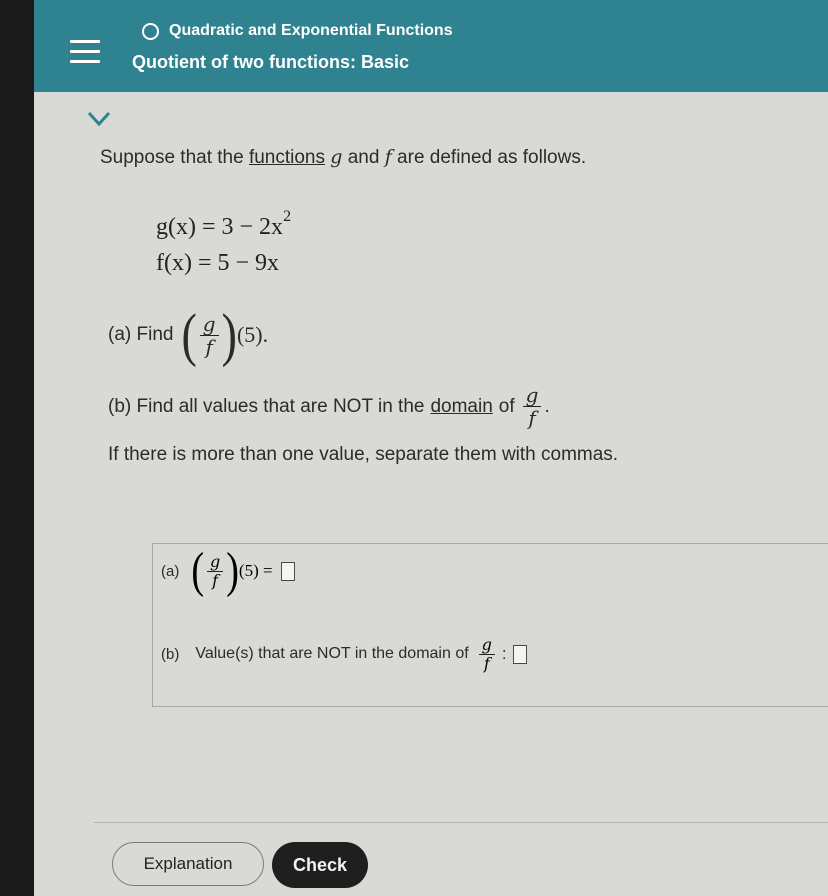  What do you see at coordinates (218, 263) in the screenshot?
I see `equation-f: f(x) = 5 − 9x` at bounding box center [218, 263].